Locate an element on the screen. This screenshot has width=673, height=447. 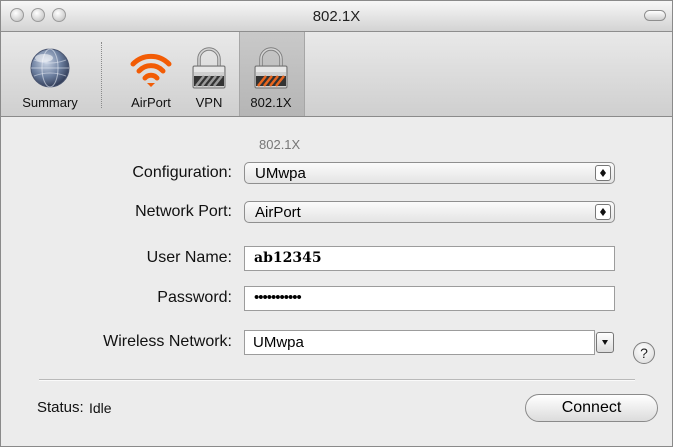
network-port-value: AirPort is located at coordinates (278, 212).